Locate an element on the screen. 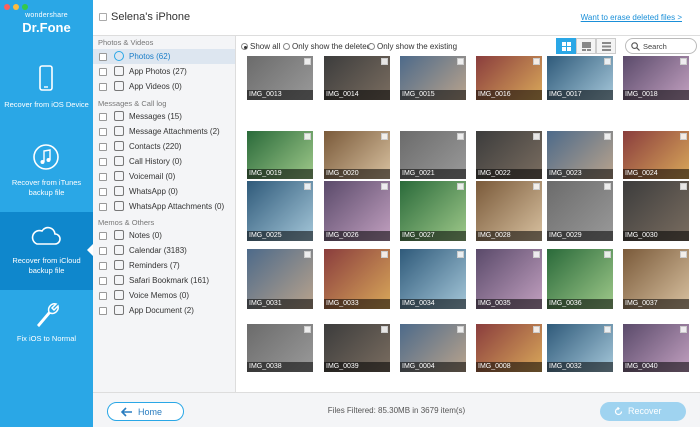 This screenshot has width=700, height=427. list-view-button is located at coordinates (606, 46).